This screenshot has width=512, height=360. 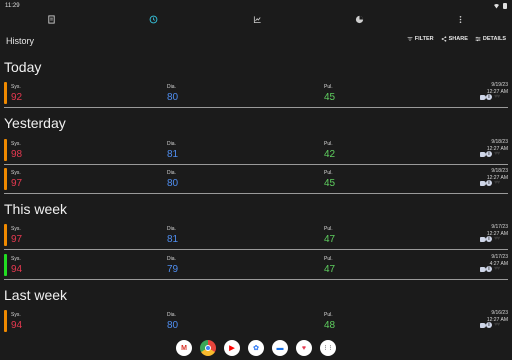 What do you see at coordinates (17, 97) in the screenshot?
I see `sys-value: 92` at bounding box center [17, 97].